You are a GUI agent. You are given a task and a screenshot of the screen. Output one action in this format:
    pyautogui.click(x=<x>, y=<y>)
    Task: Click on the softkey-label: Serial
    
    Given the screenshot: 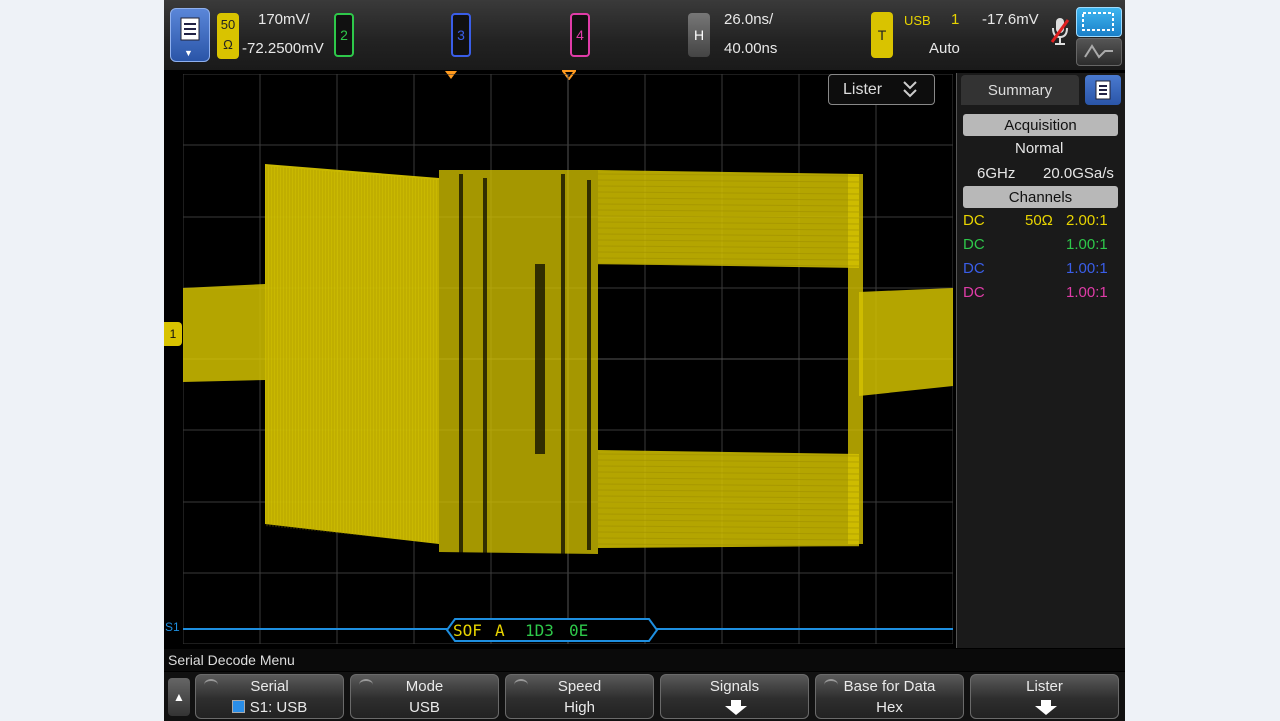 What is the action you would take?
    pyautogui.click(x=269, y=686)
    